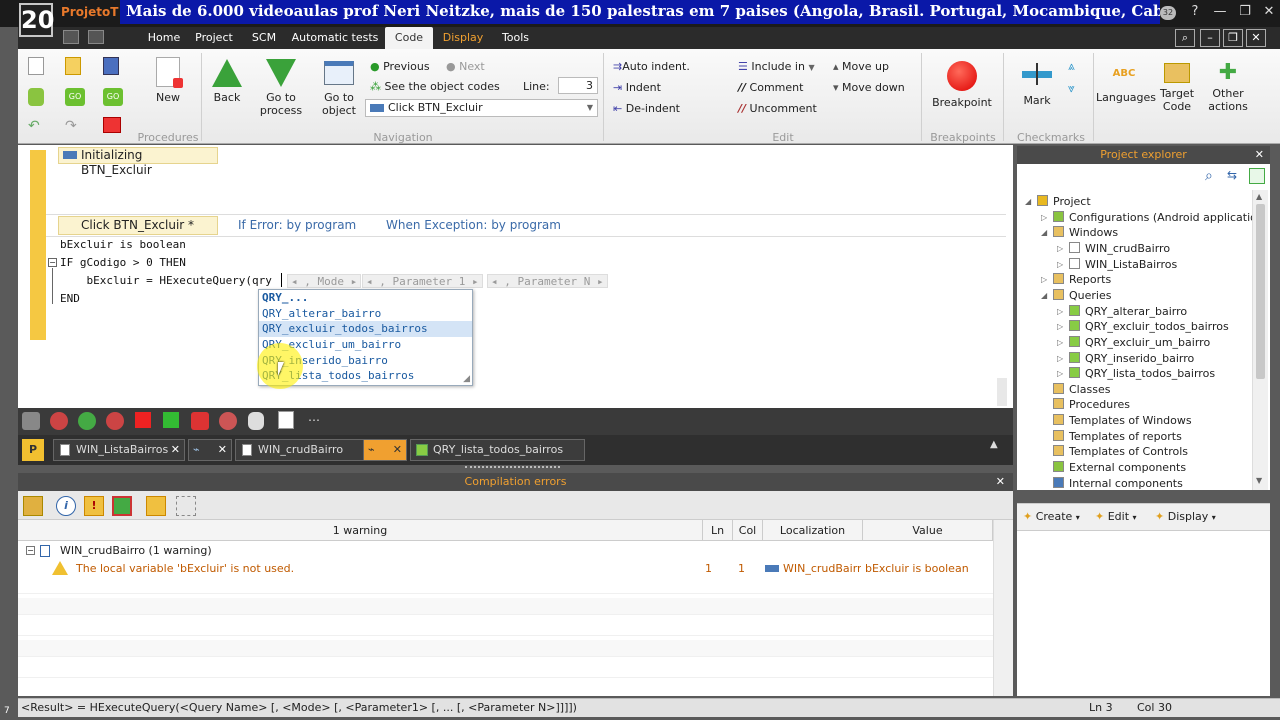  Describe the element at coordinates (637, 87) in the screenshot. I see `indent-button: ⇥ Indent` at that location.